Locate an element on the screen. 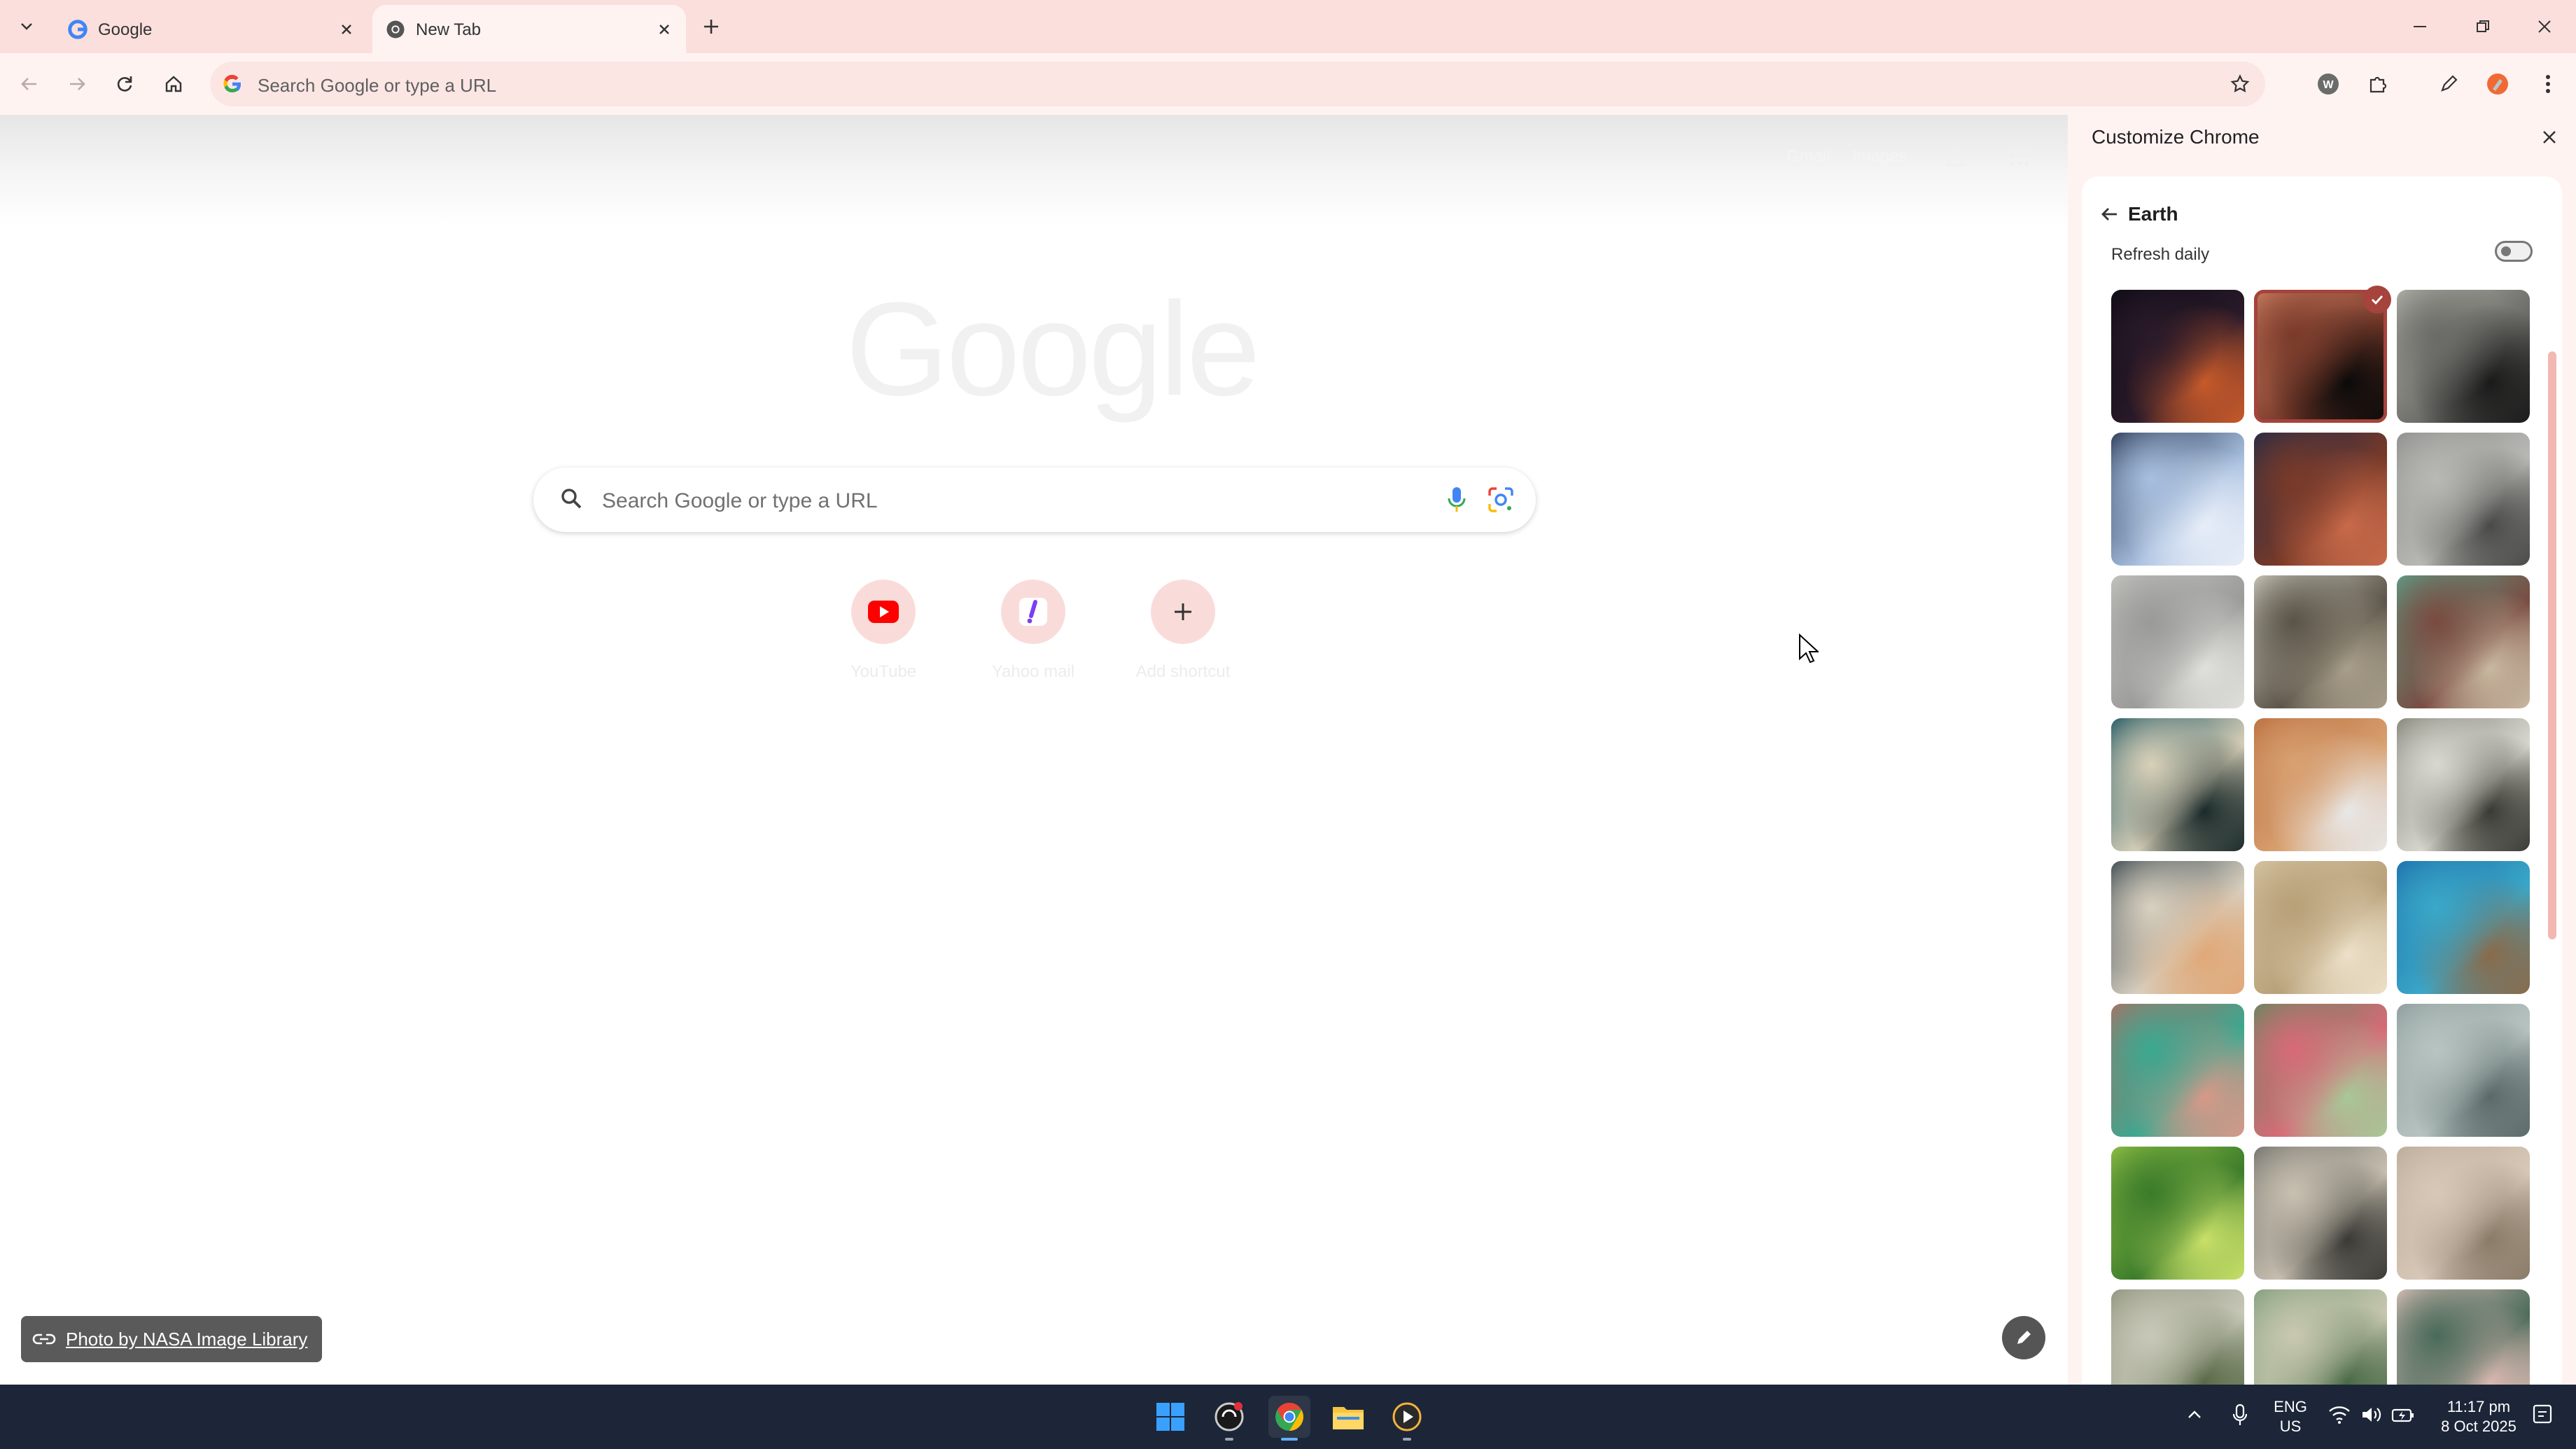  link-icon is located at coordinates (44, 1339).